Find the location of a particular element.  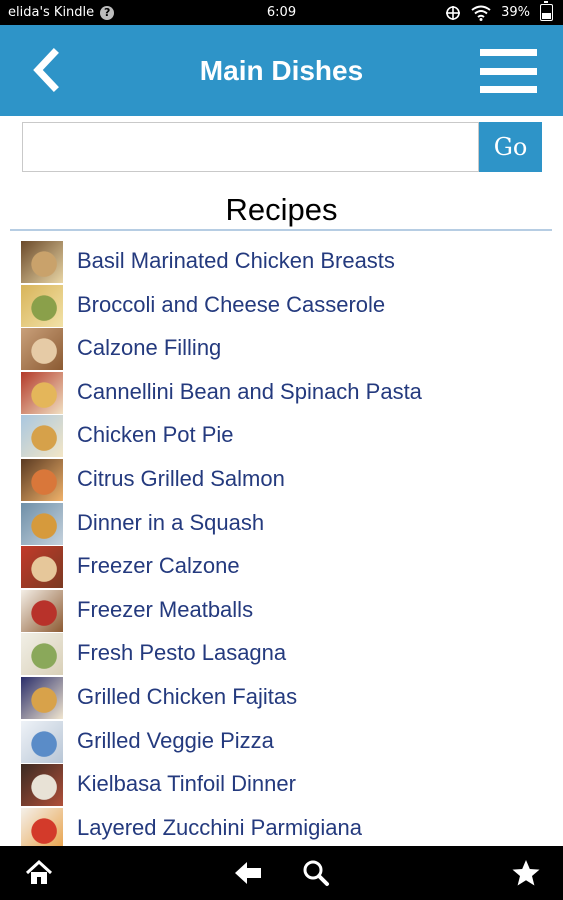

app-header: Main Dishes is located at coordinates (281, 70).